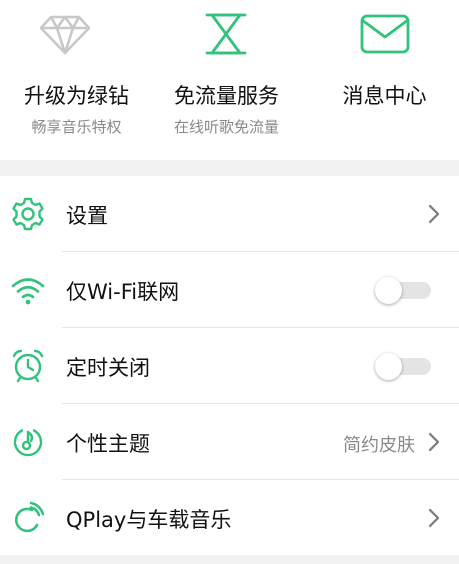  Describe the element at coordinates (229, 290) in the screenshot. I see `menu-item-wifi-only: 仅Wi-Fi联网` at that location.